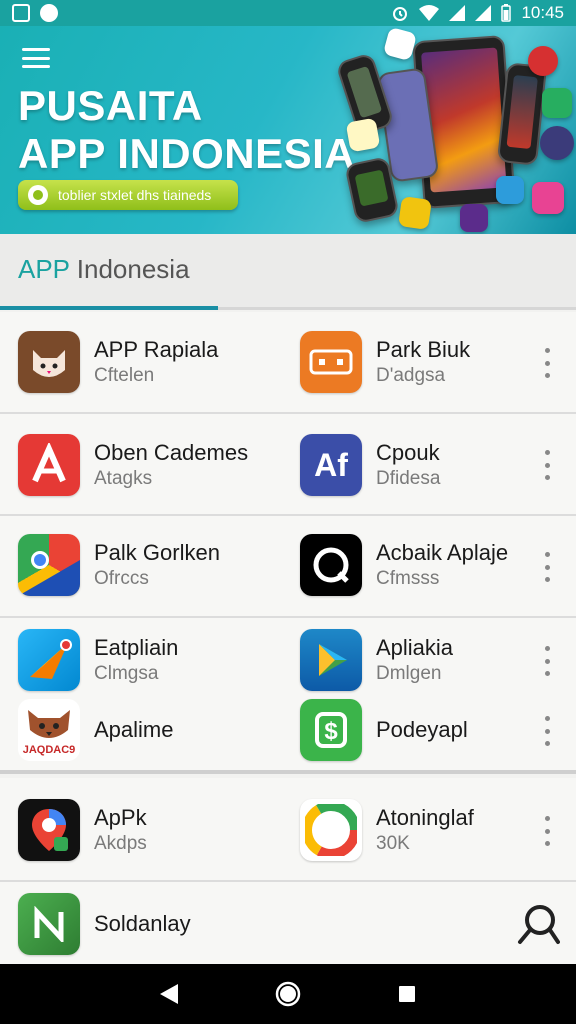 The width and height of the screenshot is (576, 1024). What do you see at coordinates (288, 465) in the screenshot?
I see `app-row: Oben Cademes Atagks Af Cpouk Dfidesa` at bounding box center [288, 465].